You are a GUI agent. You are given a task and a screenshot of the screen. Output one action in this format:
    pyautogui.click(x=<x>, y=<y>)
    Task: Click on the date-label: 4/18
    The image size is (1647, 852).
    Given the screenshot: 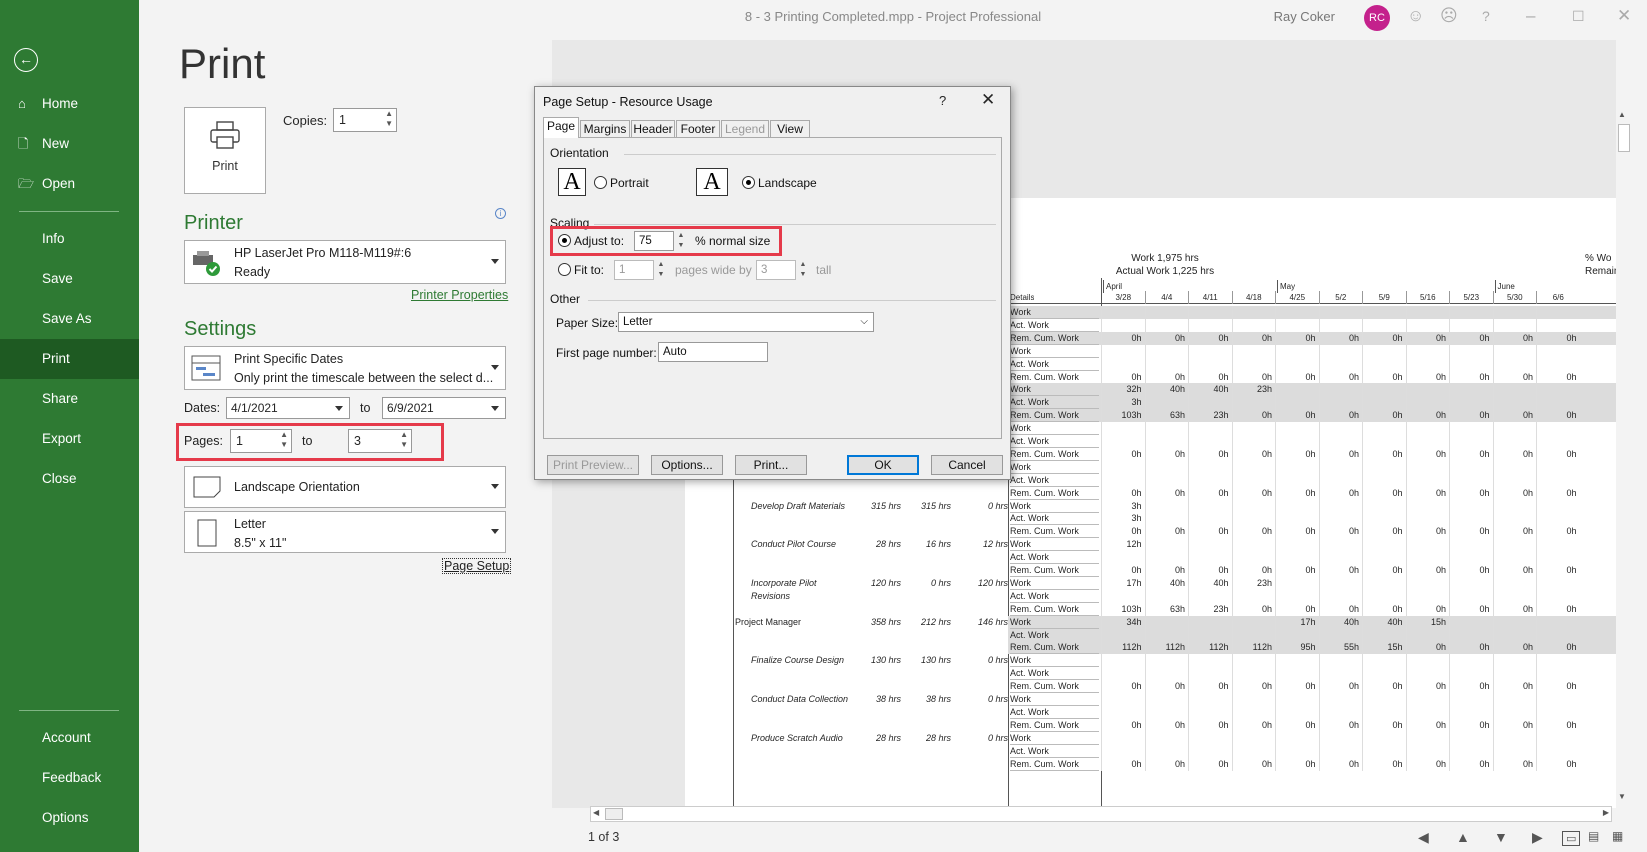 What is the action you would take?
    pyautogui.click(x=1253, y=297)
    